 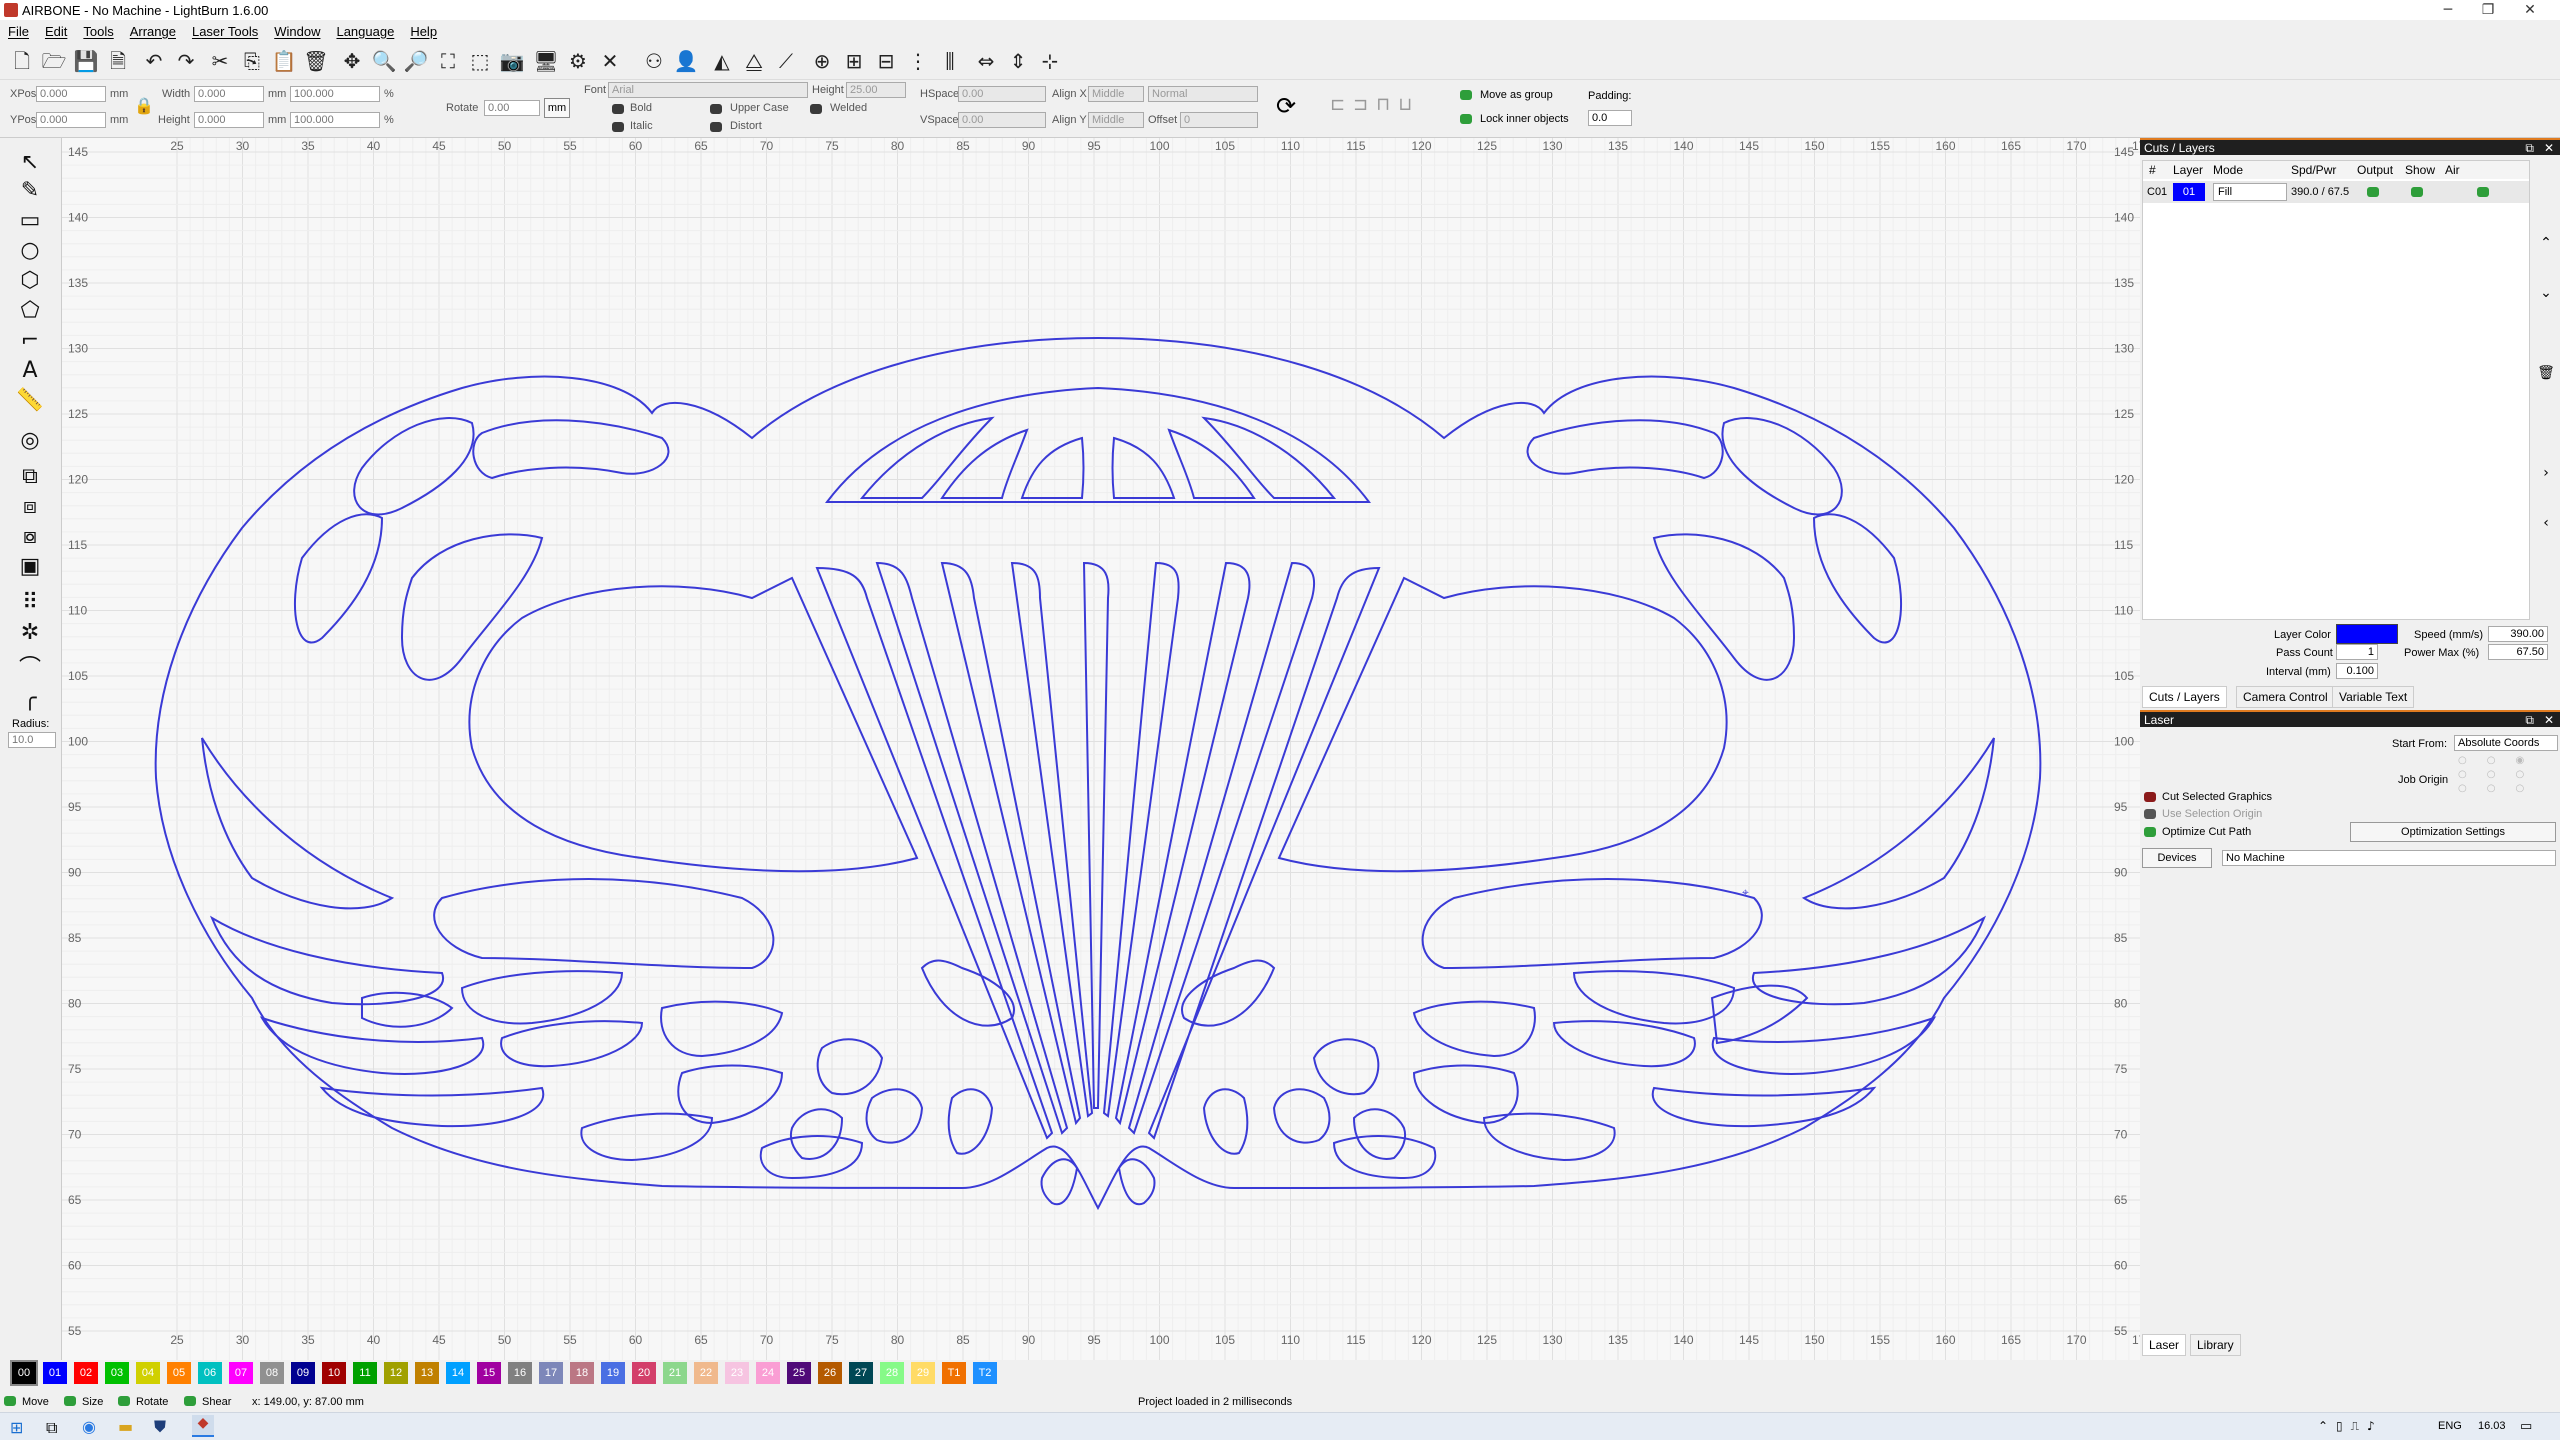 I want to click on distort-toggle, so click(x=716, y=127).